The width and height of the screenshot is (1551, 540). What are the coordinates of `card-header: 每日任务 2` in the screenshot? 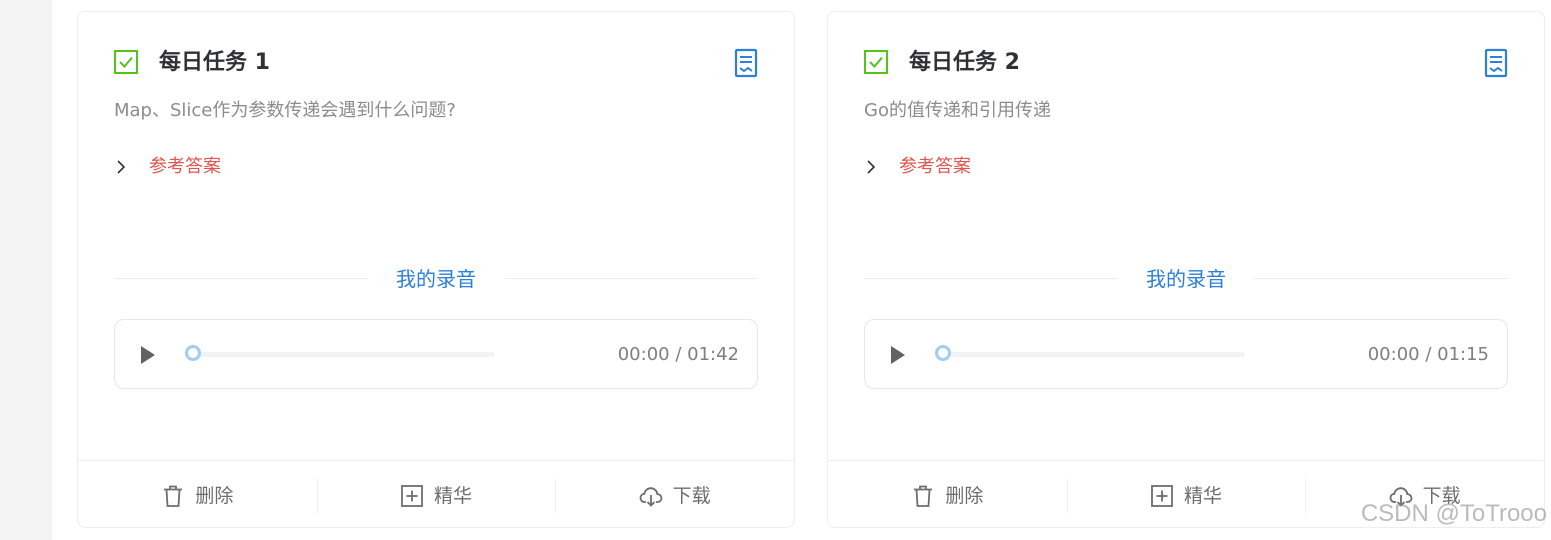 It's located at (1186, 63).